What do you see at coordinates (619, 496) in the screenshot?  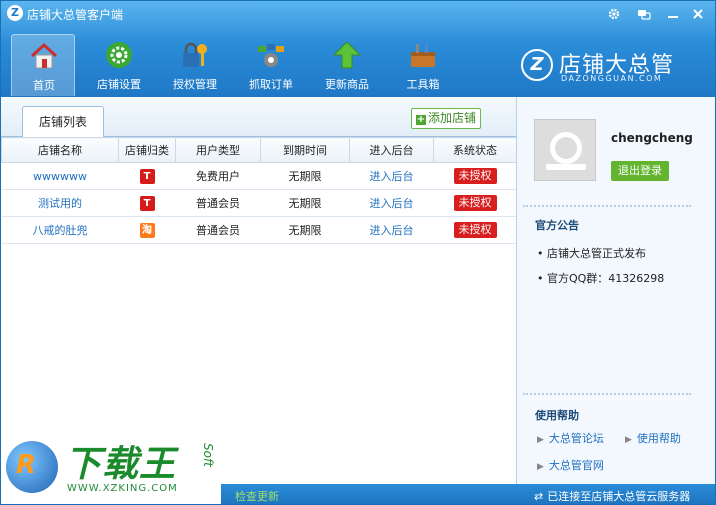 I see `connection-status-text: 已连接至店铺大总管云服务器` at bounding box center [619, 496].